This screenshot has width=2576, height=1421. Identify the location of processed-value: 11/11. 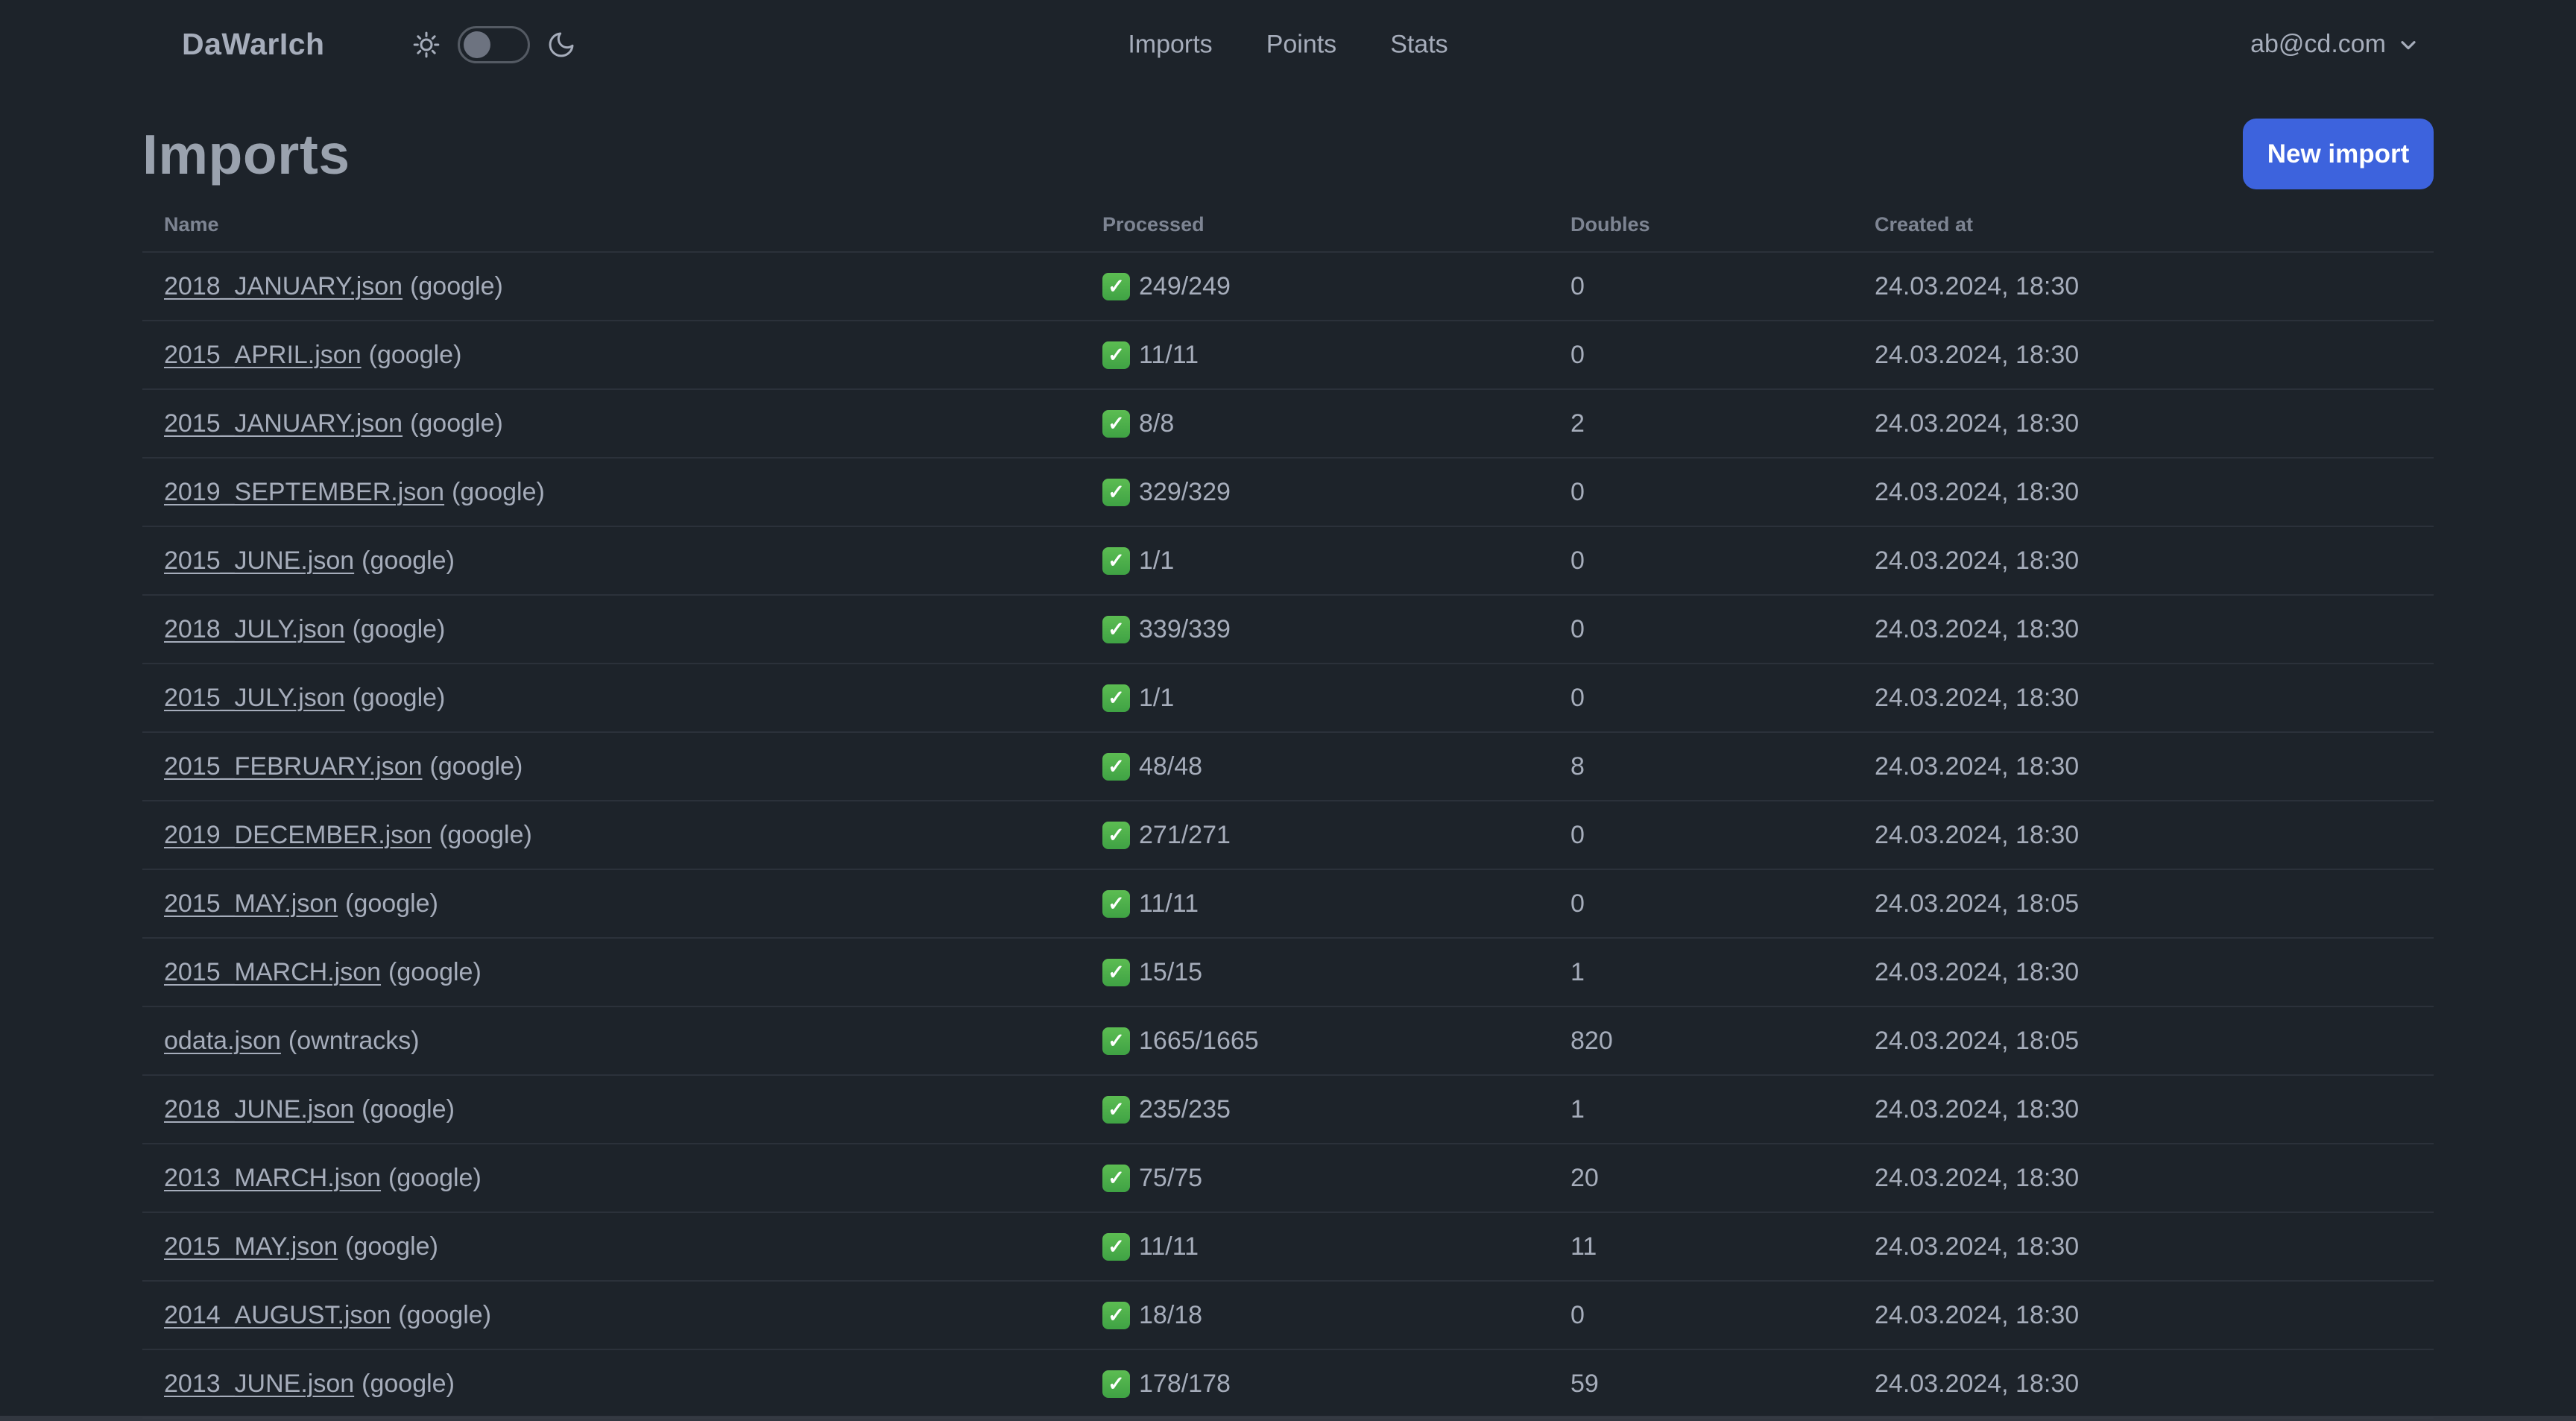
(1169, 1246).